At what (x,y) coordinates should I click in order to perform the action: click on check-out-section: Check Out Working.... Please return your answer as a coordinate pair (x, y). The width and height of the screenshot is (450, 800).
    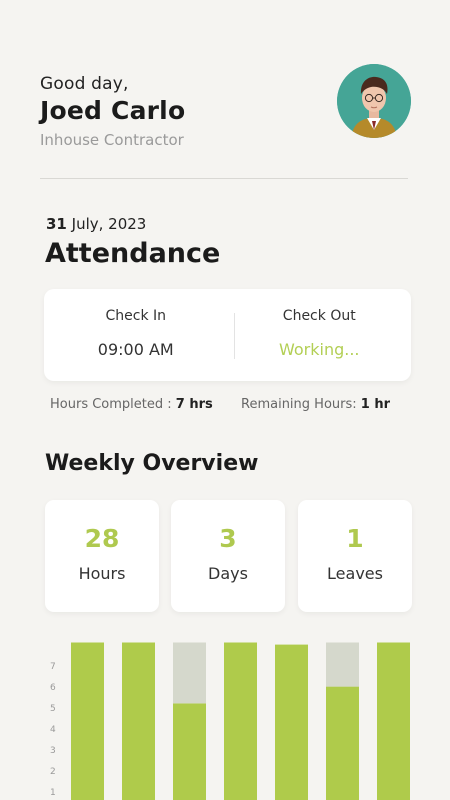
    Looking at the image, I should click on (320, 335).